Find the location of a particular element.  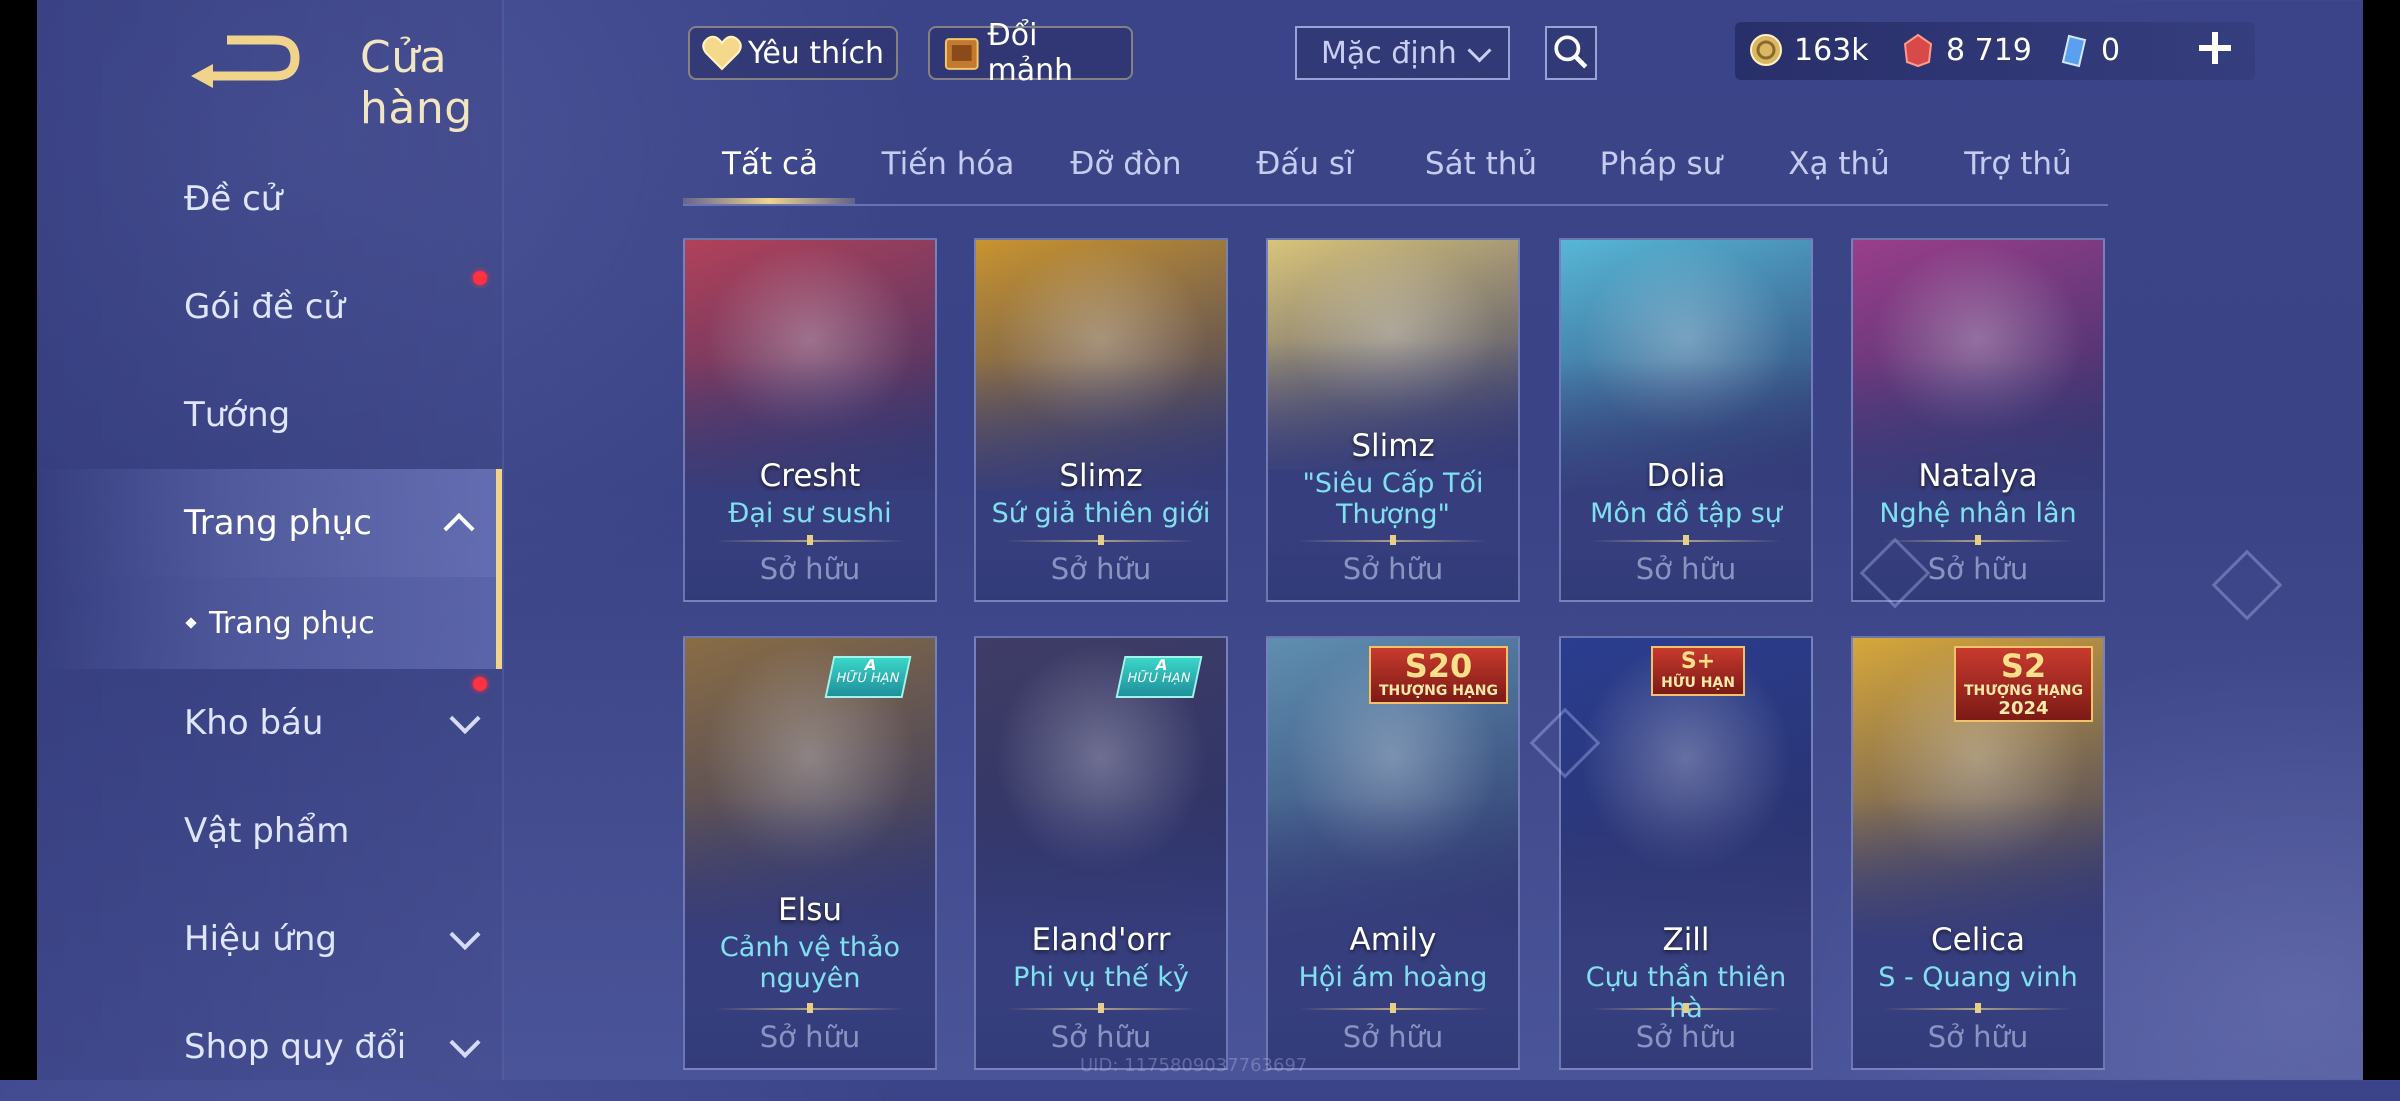

bullet-icon is located at coordinates (191, 623).